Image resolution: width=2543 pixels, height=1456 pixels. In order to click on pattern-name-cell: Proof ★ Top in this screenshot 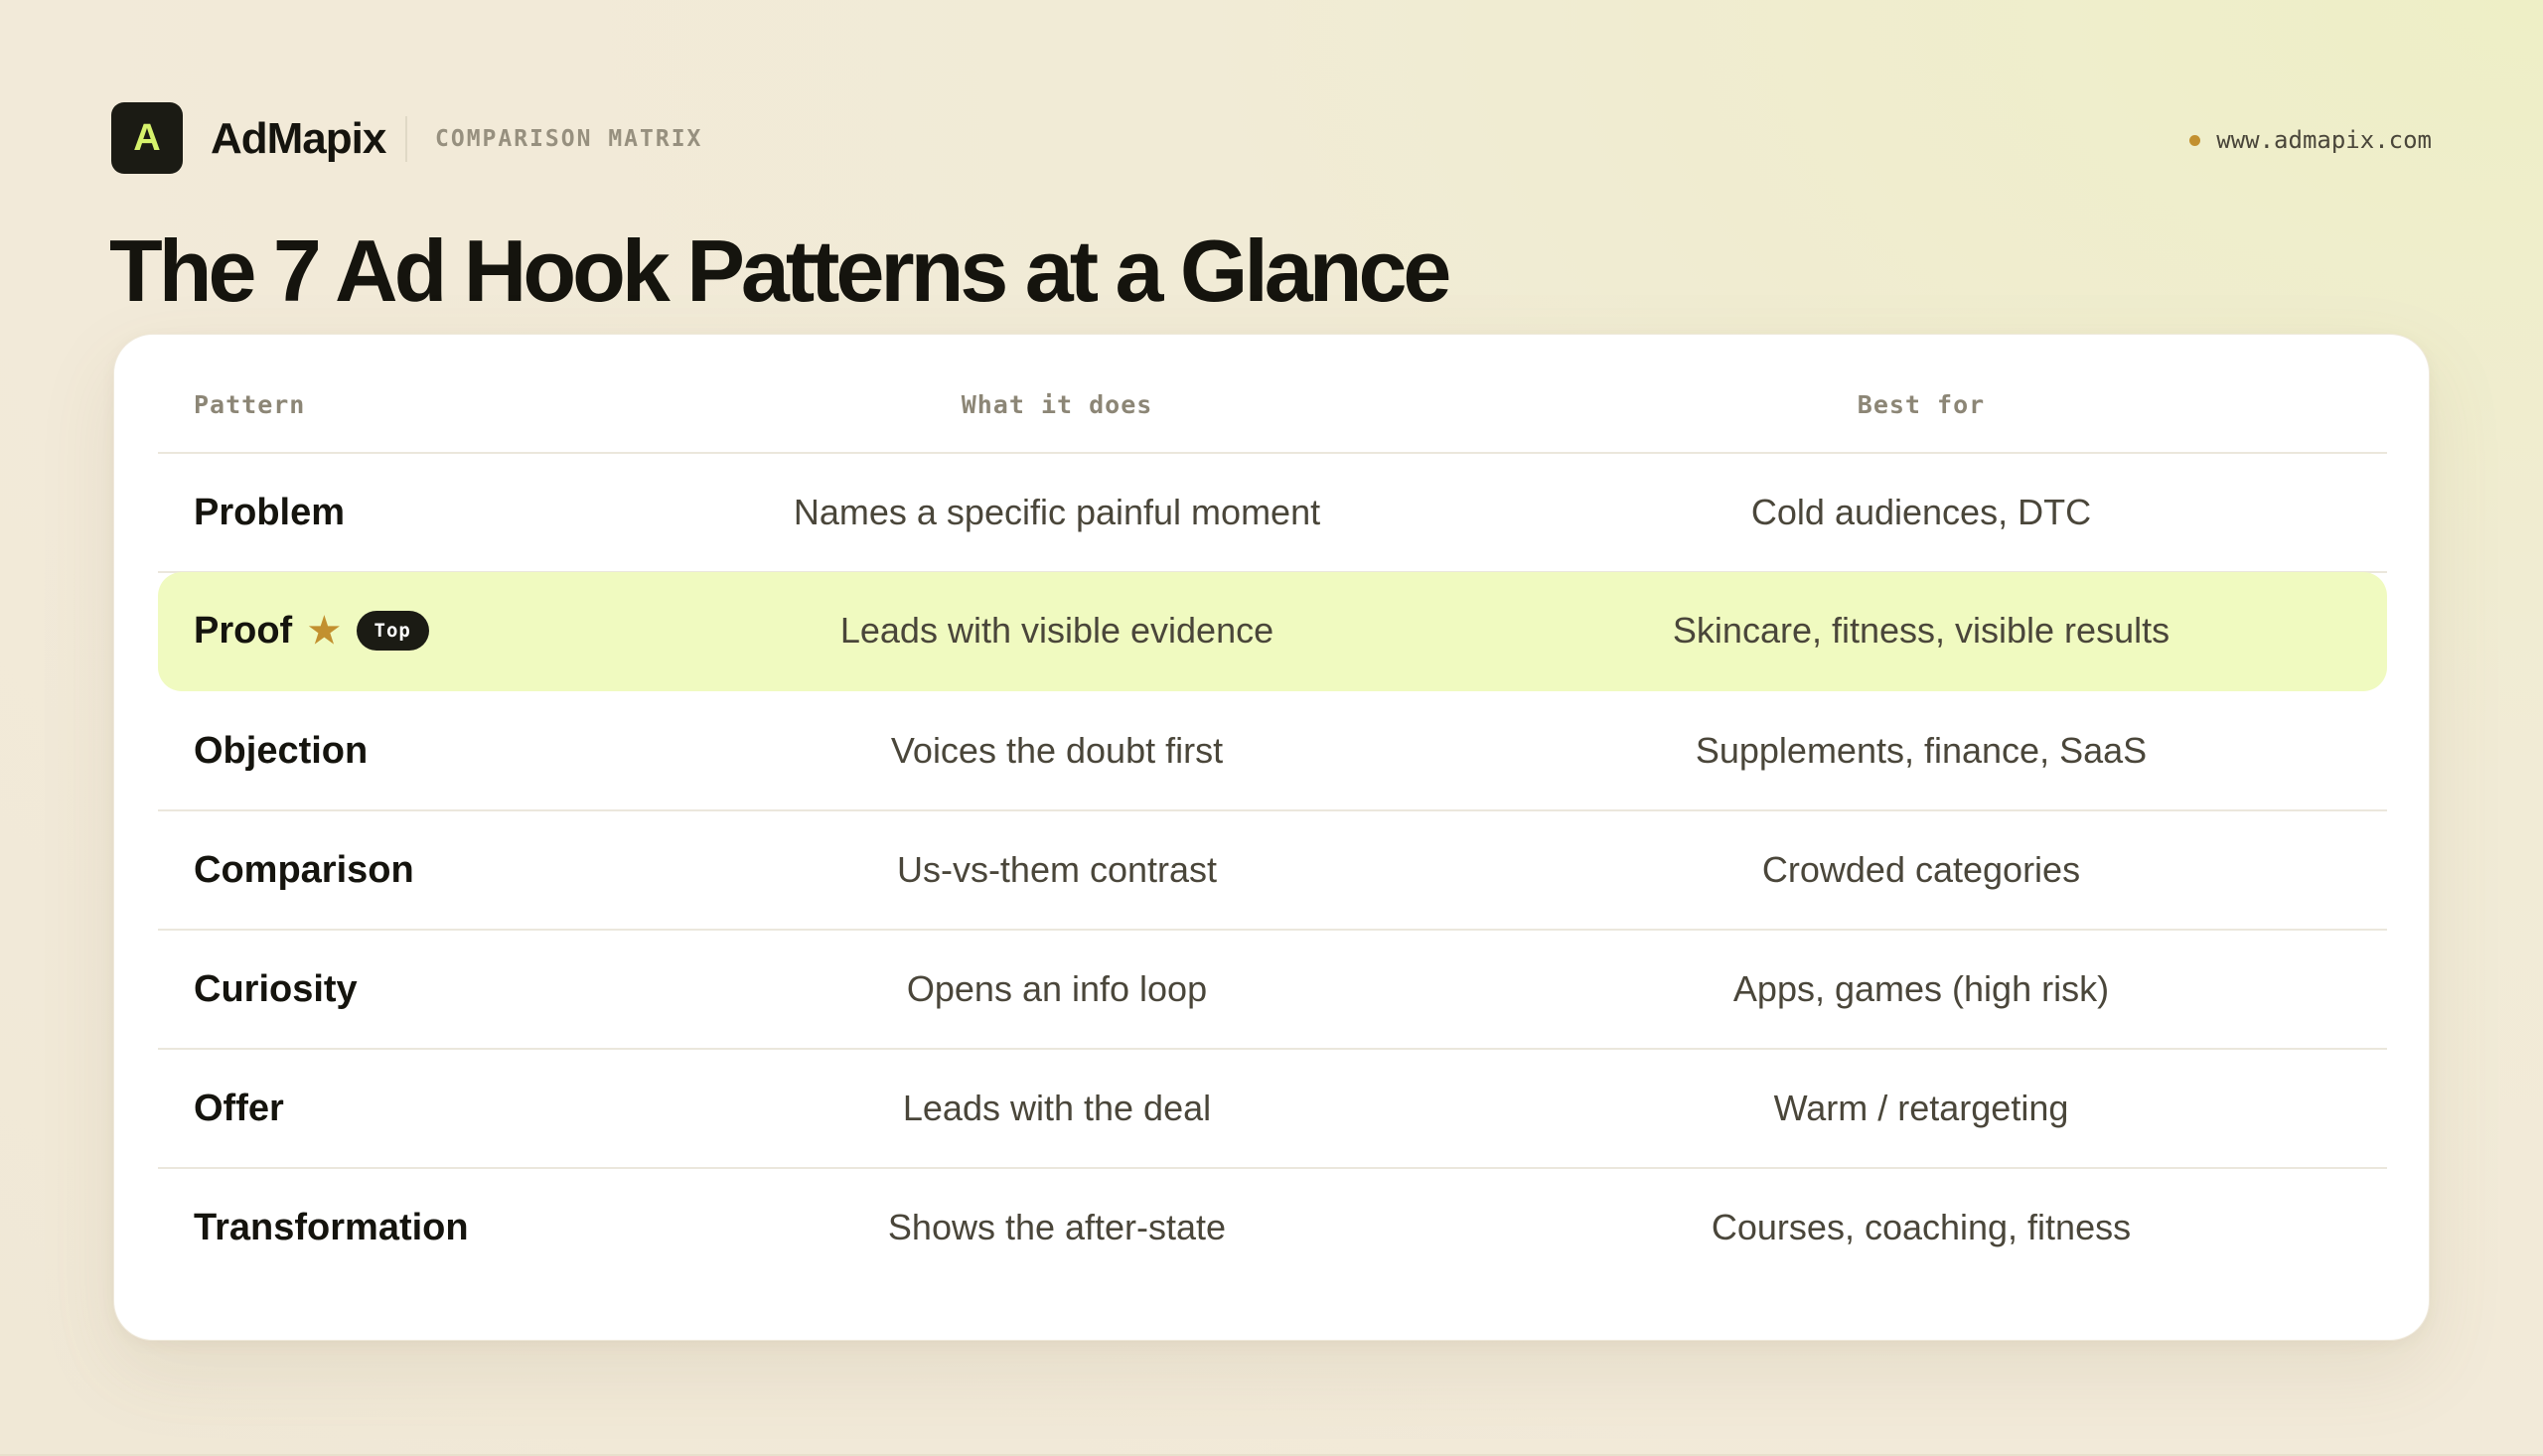, I will do `click(311, 630)`.